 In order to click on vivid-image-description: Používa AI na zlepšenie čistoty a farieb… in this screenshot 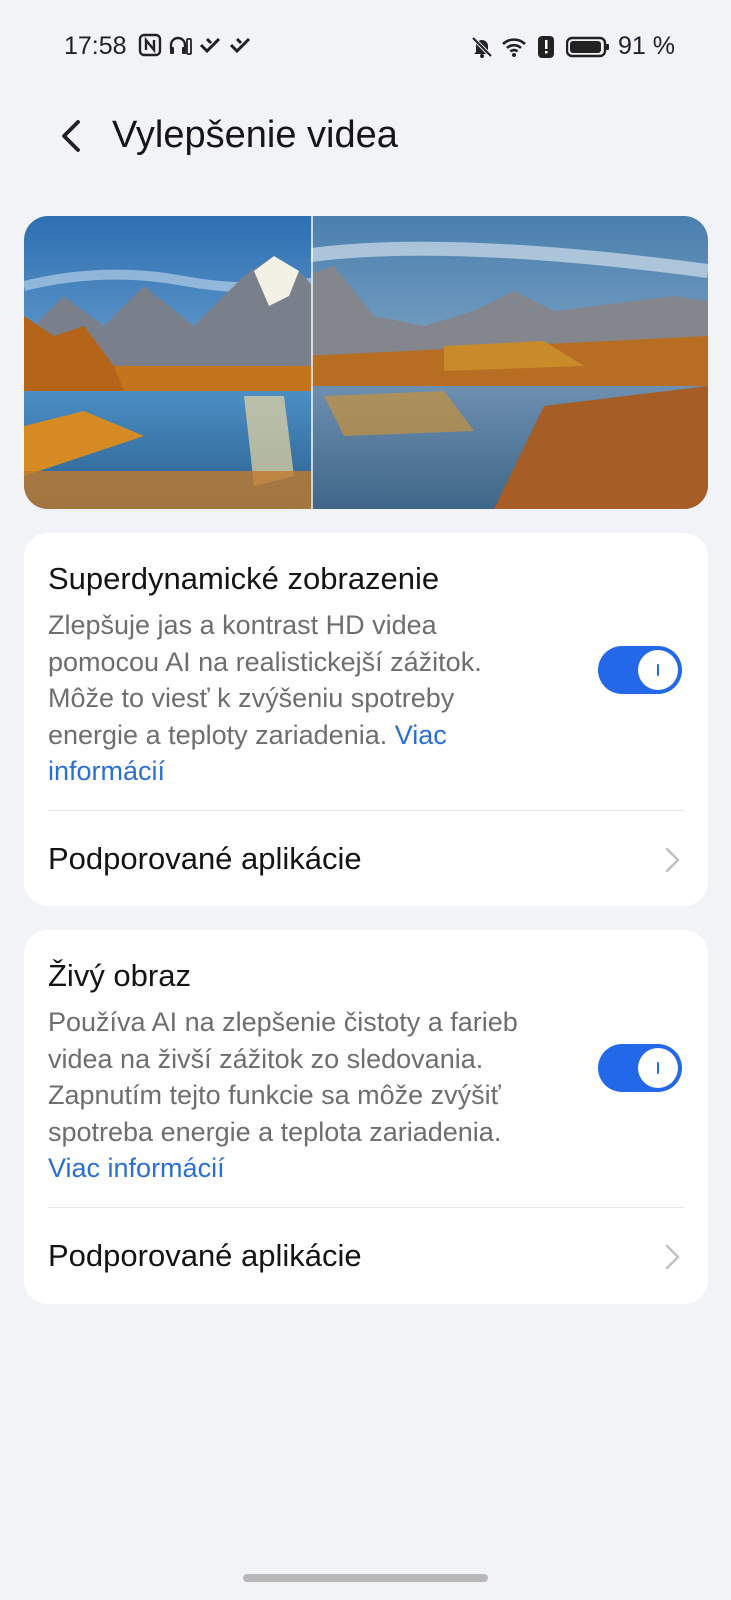, I will do `click(288, 1095)`.